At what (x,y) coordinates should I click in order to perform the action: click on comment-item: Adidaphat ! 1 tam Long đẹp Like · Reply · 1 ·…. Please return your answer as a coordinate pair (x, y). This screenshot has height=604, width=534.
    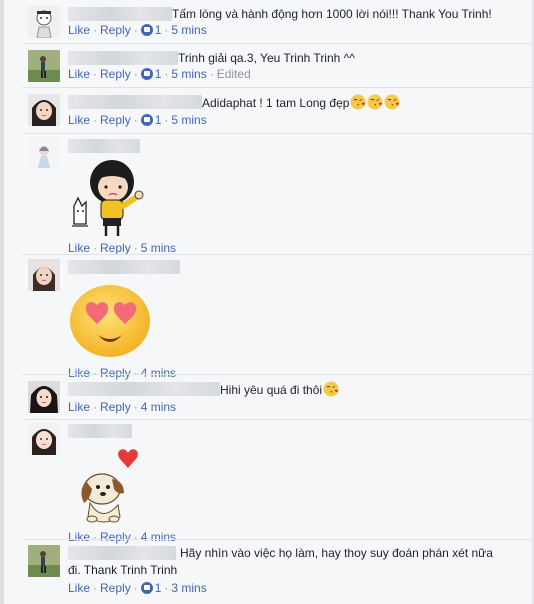
    Looking at the image, I should click on (277, 112).